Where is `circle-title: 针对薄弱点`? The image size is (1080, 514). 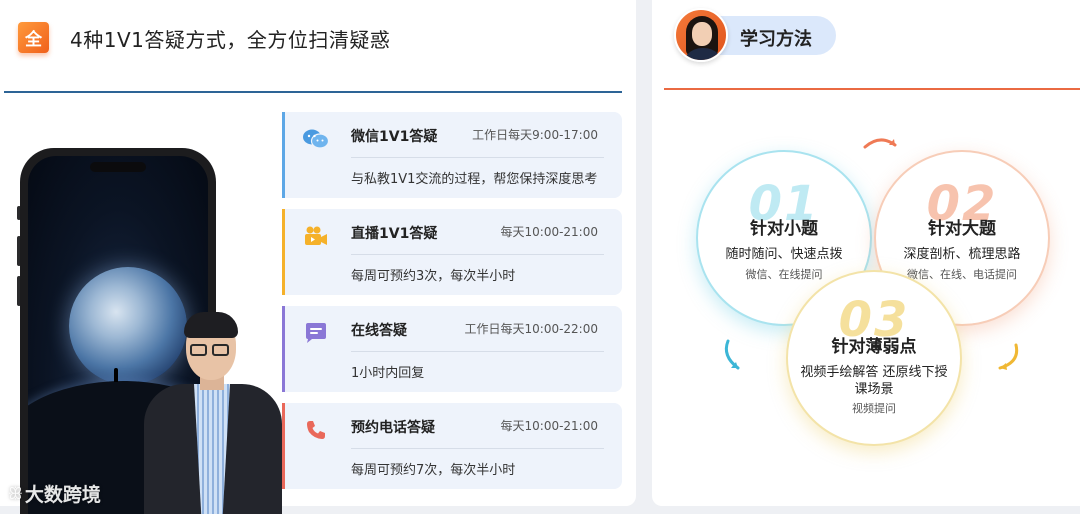 circle-title: 针对薄弱点 is located at coordinates (874, 347).